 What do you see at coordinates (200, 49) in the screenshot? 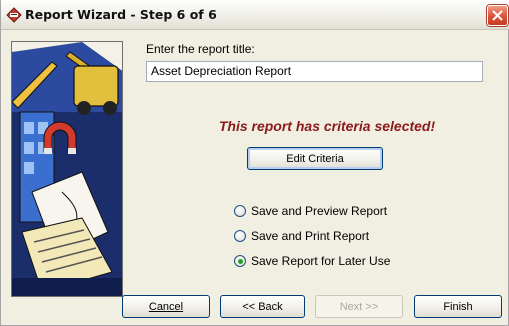
I see `report-title-label: Enter the report title:` at bounding box center [200, 49].